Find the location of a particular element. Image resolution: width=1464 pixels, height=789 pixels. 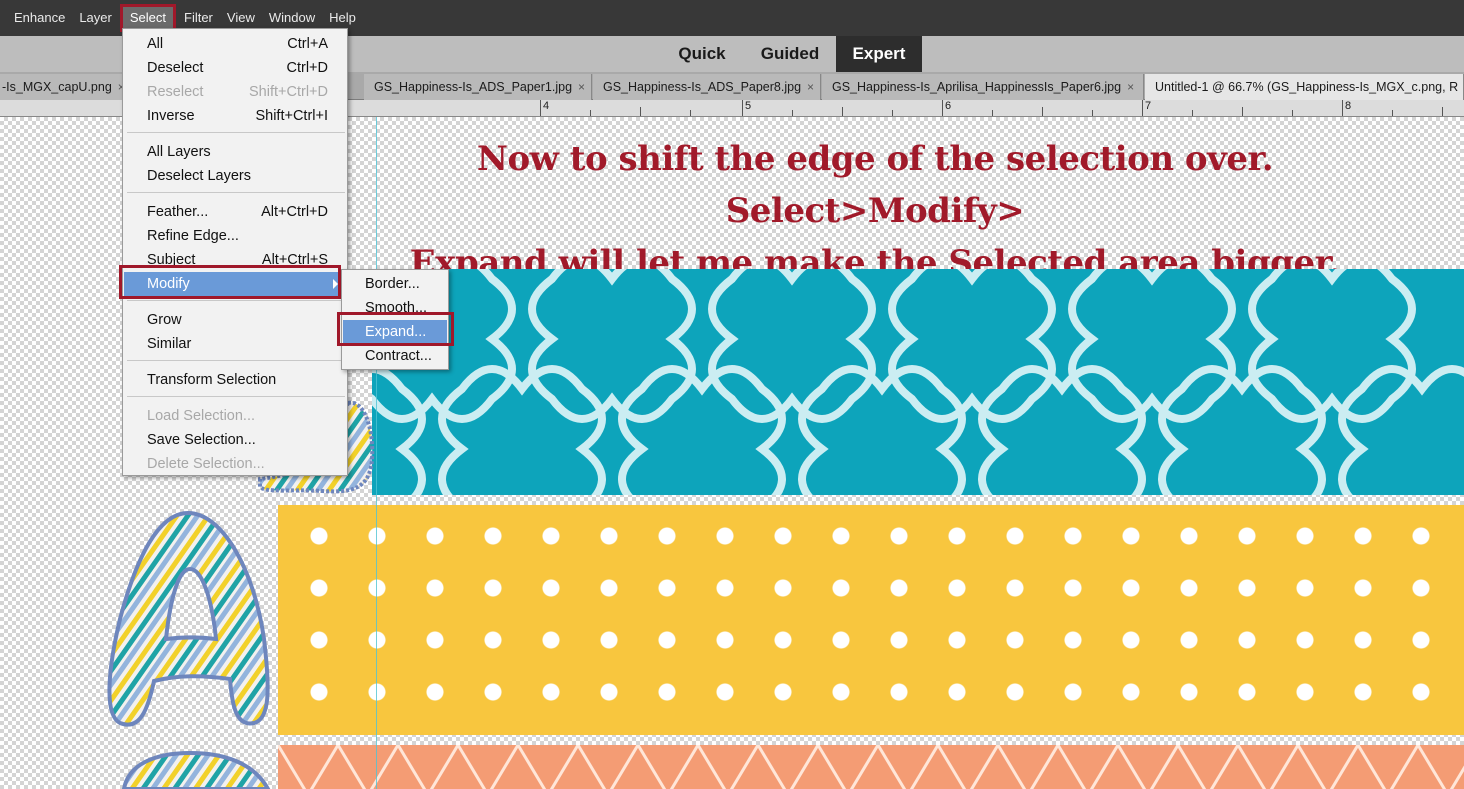

letter-a-sticker is located at coordinates (188, 618).